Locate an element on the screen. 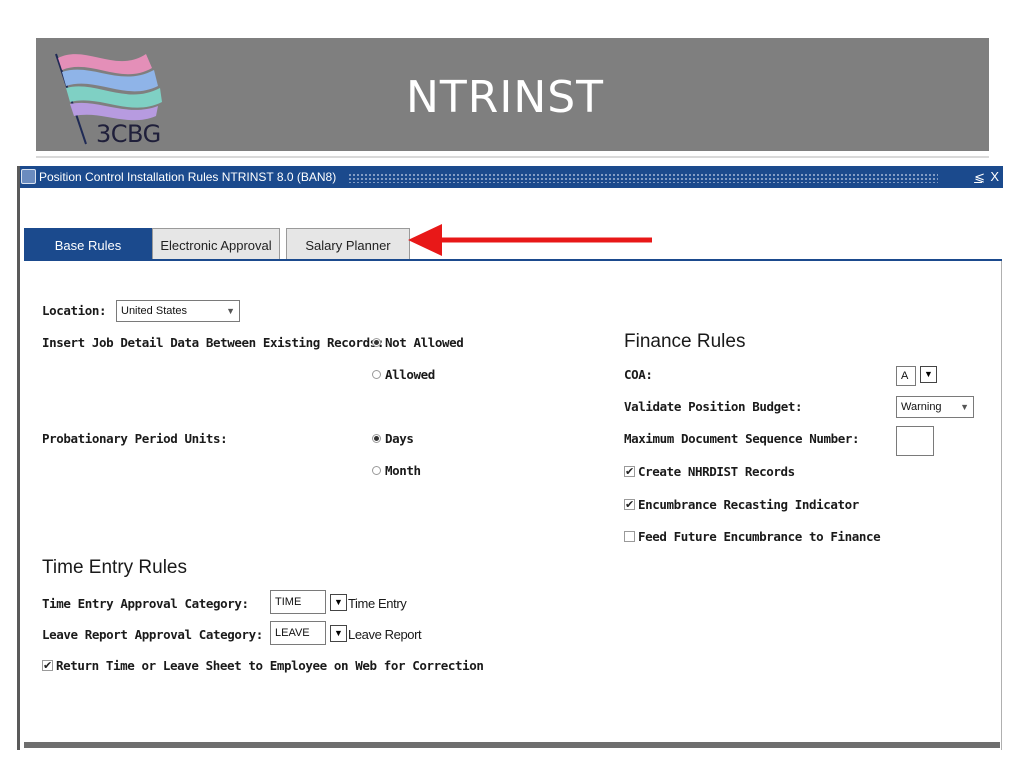 The height and width of the screenshot is (768, 1024). time-entry-approval-field: TIME is located at coordinates (298, 602).